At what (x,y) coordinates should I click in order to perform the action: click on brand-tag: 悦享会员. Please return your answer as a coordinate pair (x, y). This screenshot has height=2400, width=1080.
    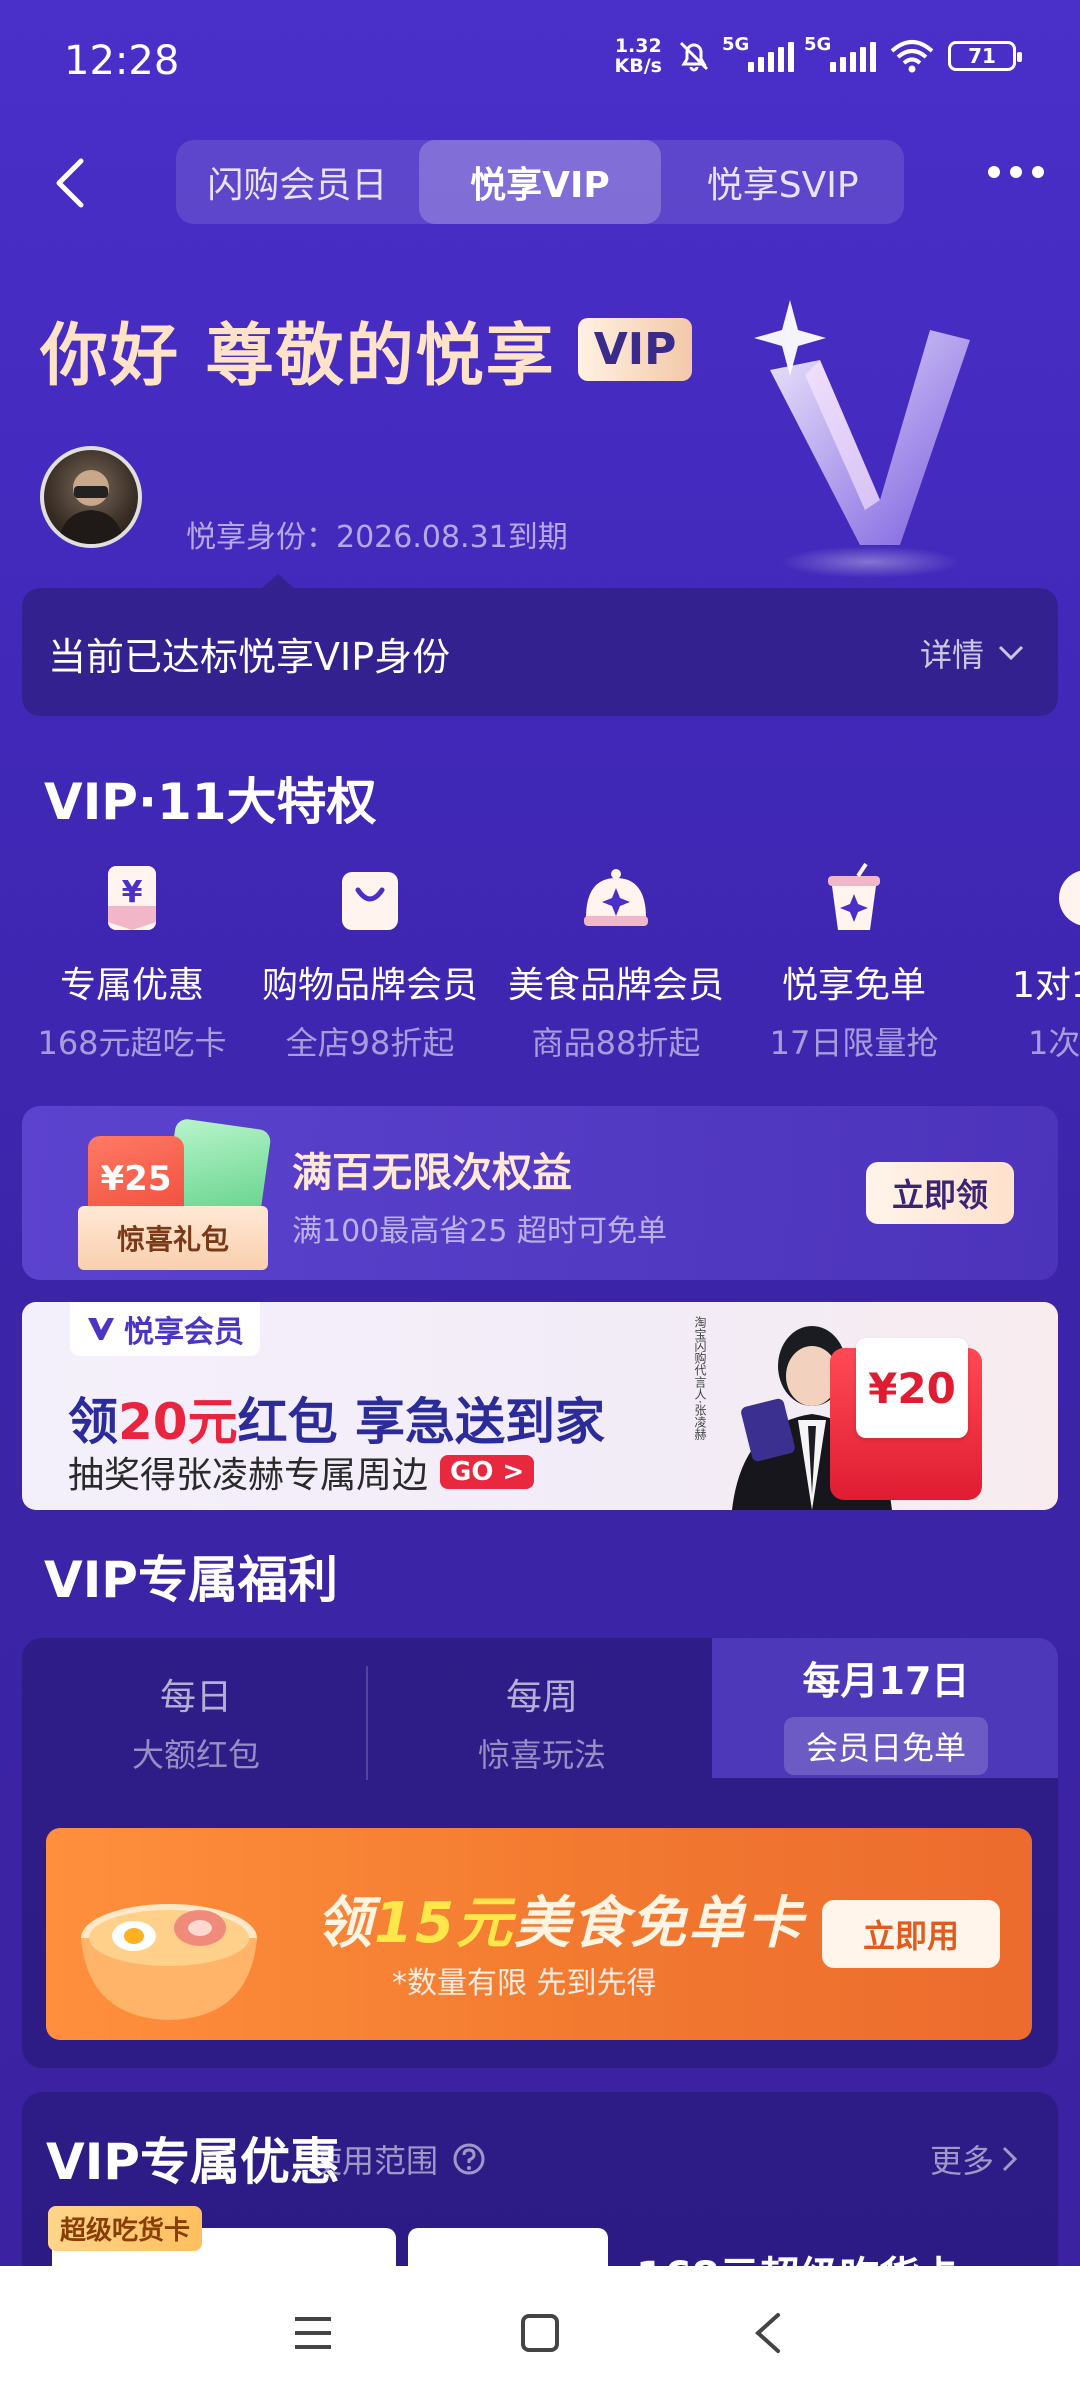
    Looking at the image, I should click on (165, 1329).